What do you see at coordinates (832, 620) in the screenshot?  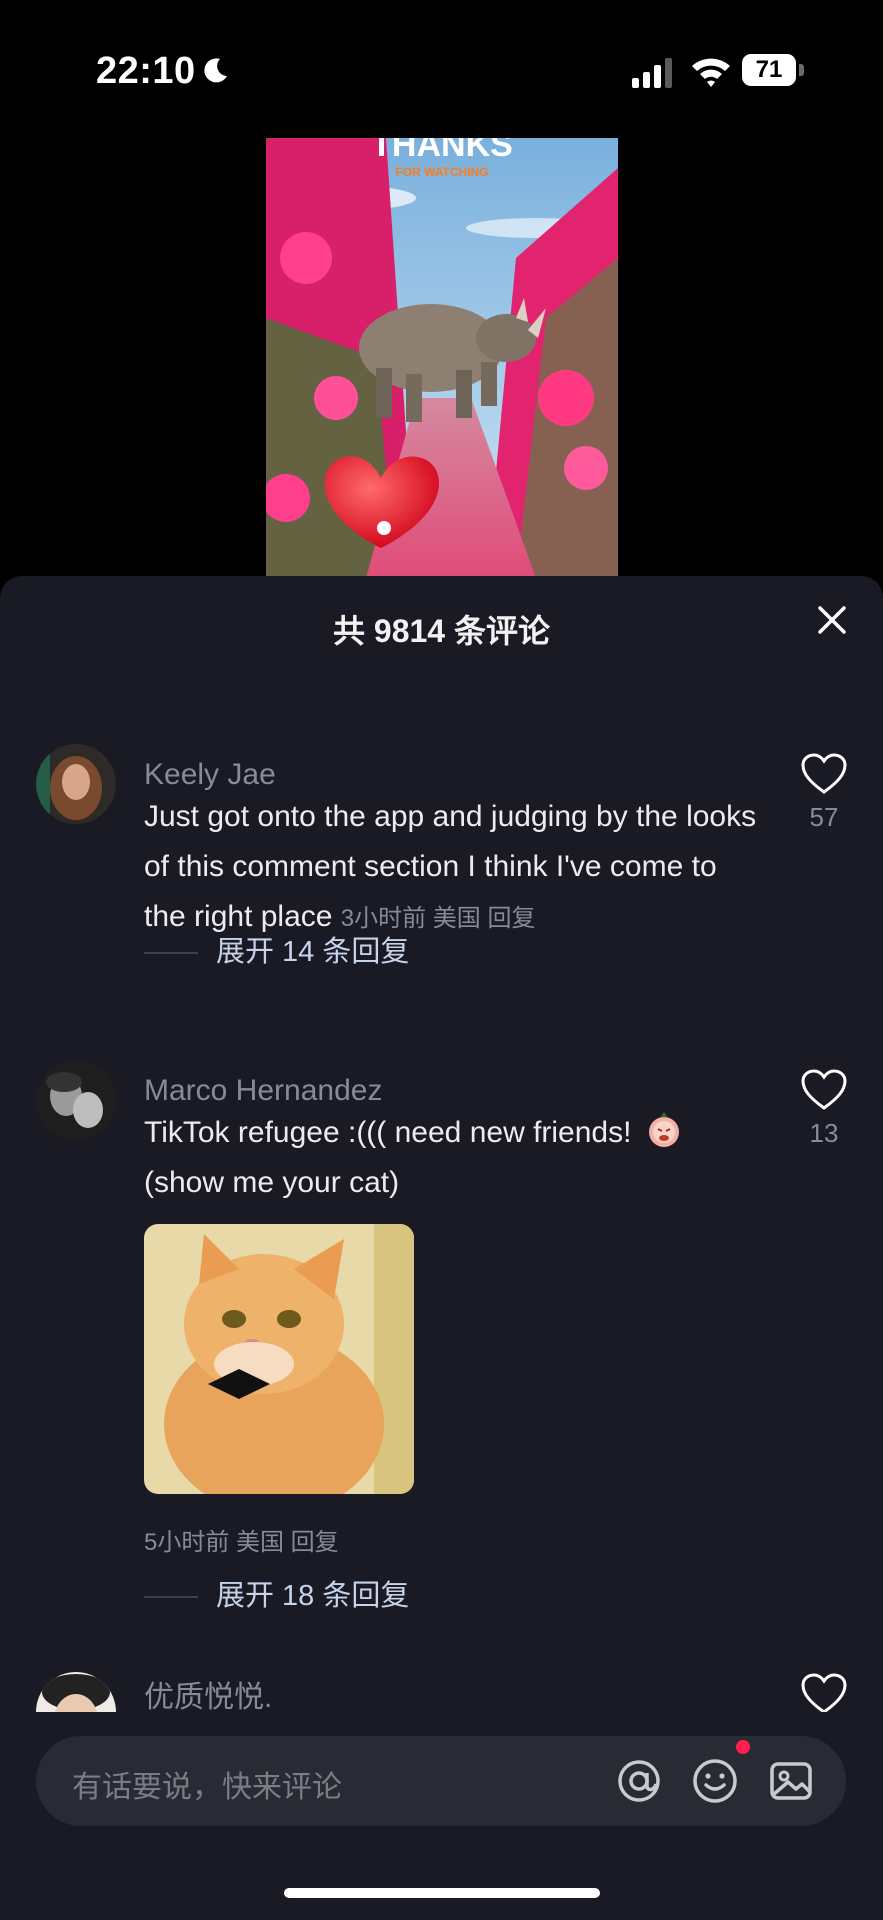 I see `close-icon` at bounding box center [832, 620].